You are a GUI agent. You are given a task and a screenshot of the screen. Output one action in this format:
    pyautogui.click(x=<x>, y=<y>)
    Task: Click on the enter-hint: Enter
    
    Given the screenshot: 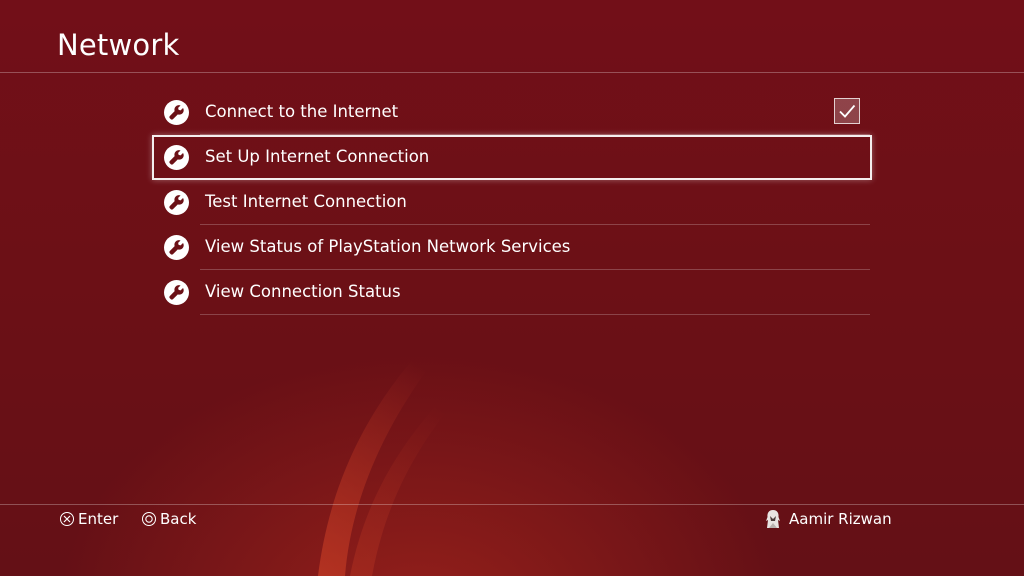 What is the action you would take?
    pyautogui.click(x=89, y=519)
    